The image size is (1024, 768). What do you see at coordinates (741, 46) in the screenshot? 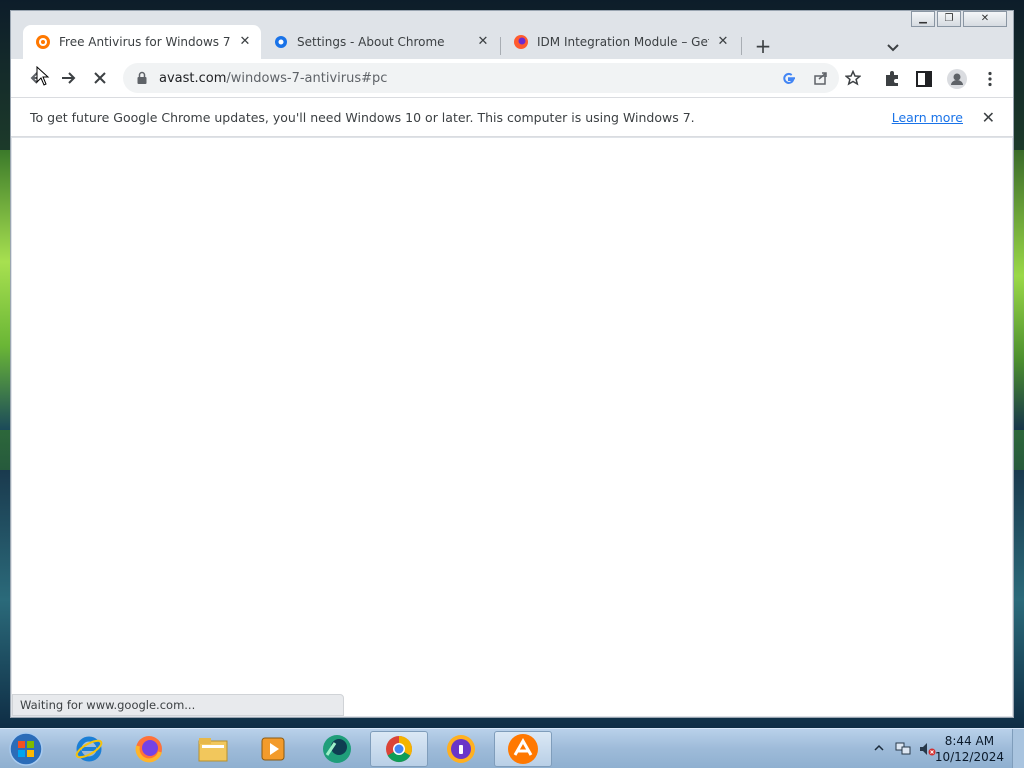
I see `tab-separator` at bounding box center [741, 46].